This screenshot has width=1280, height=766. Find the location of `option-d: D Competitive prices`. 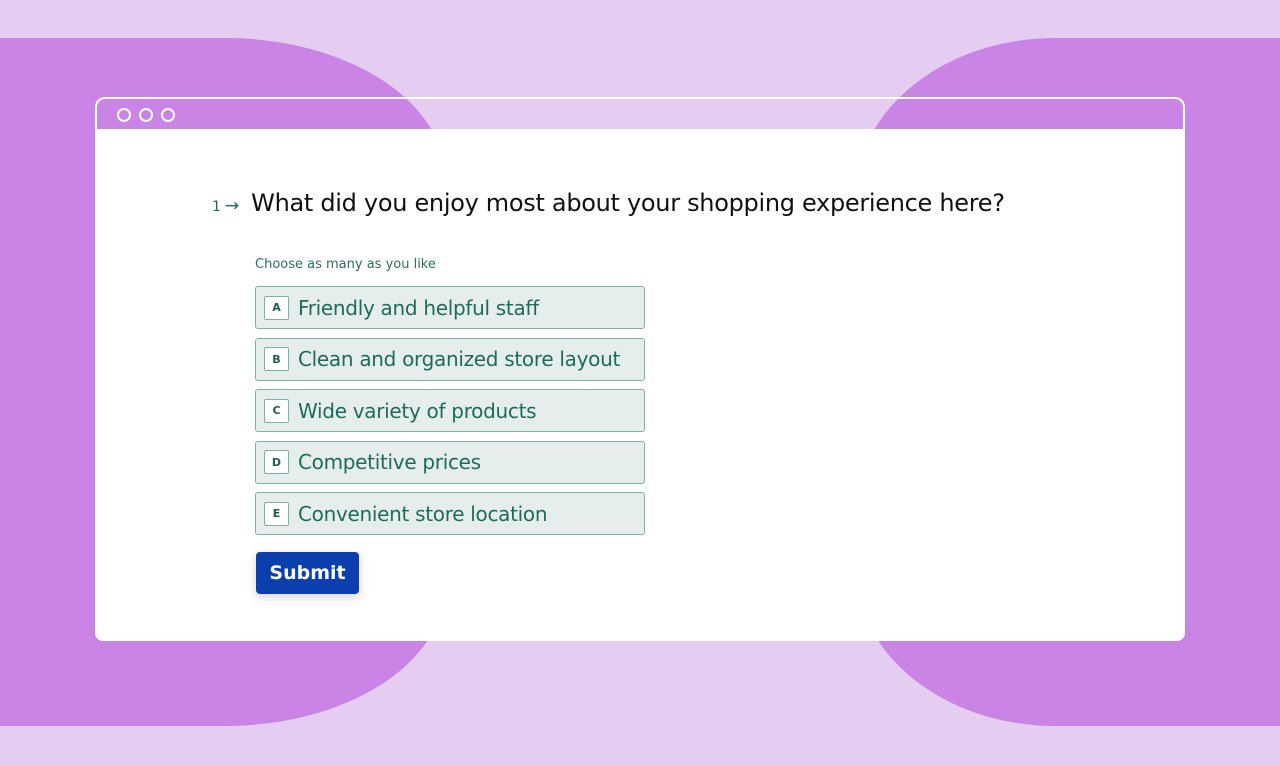

option-d: D Competitive prices is located at coordinates (450, 462).